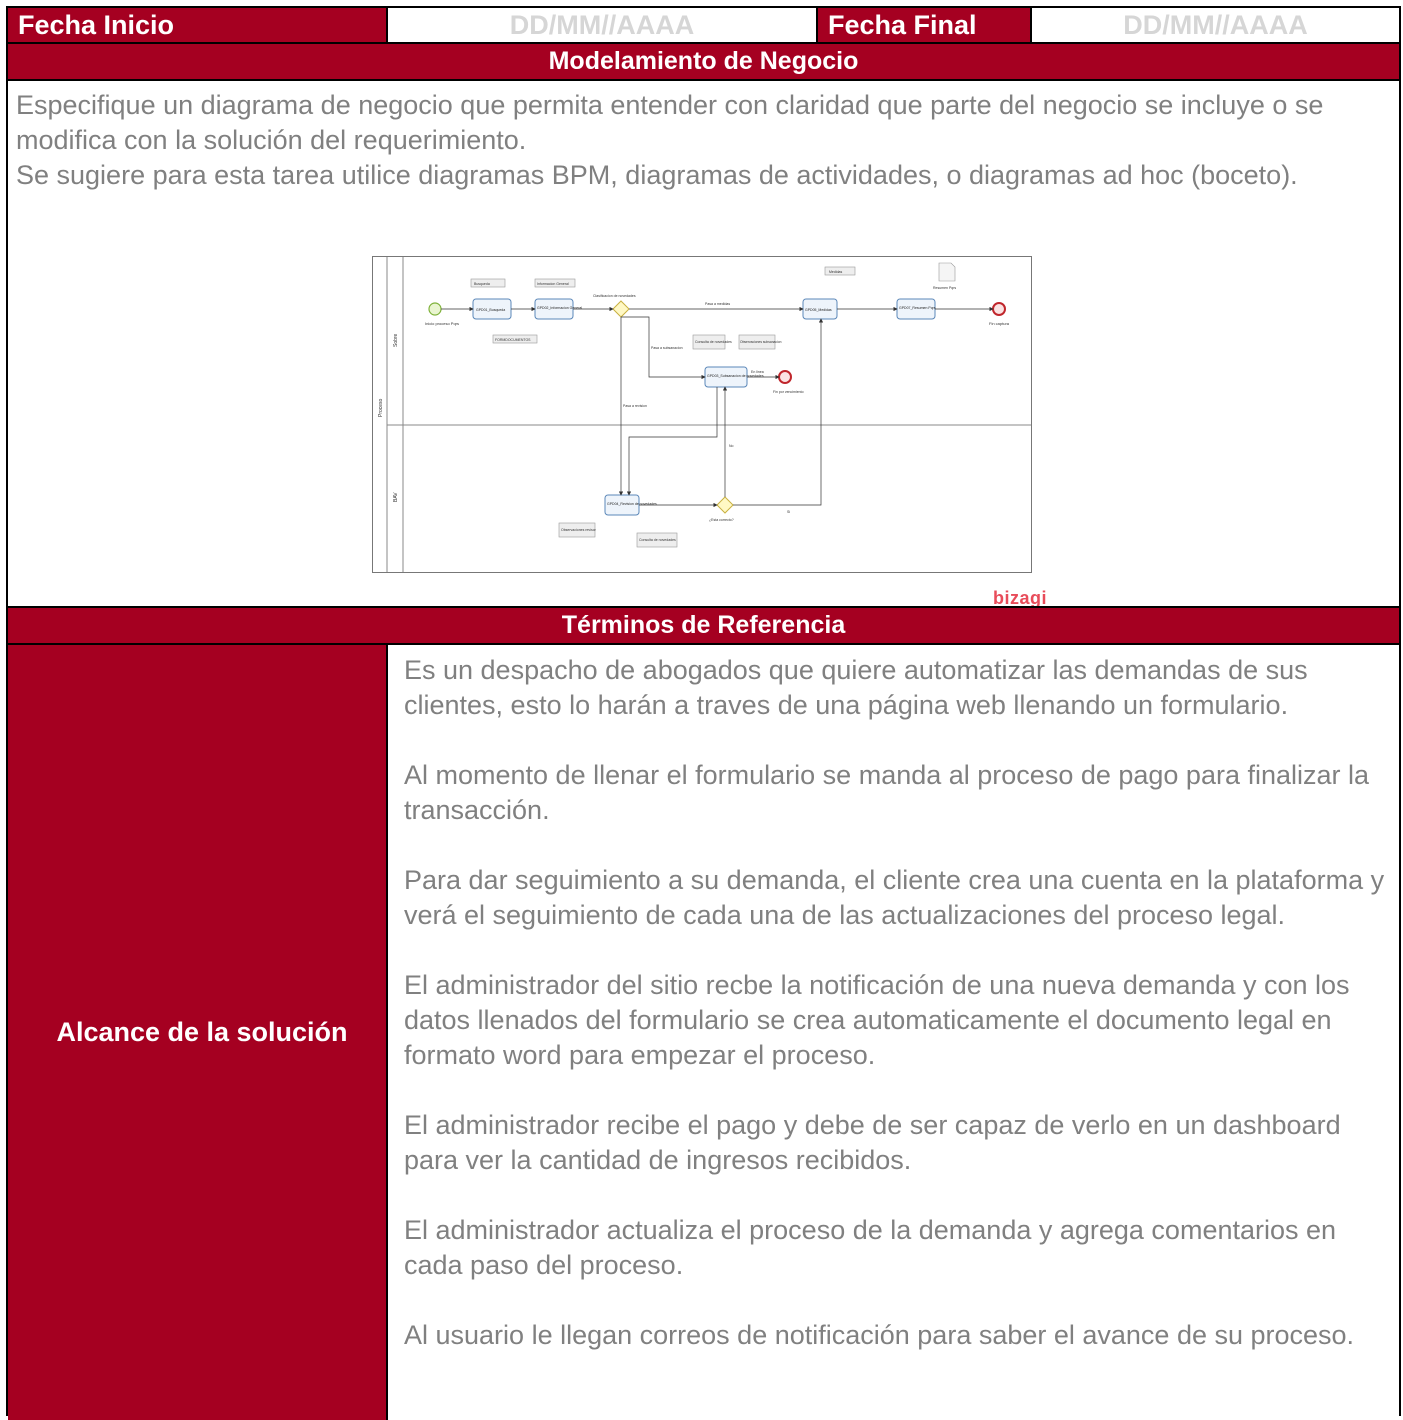 This screenshot has width=1403, height=1420. What do you see at coordinates (721, 520) in the screenshot?
I see `gateway-label: ¿Esta correcto?` at bounding box center [721, 520].